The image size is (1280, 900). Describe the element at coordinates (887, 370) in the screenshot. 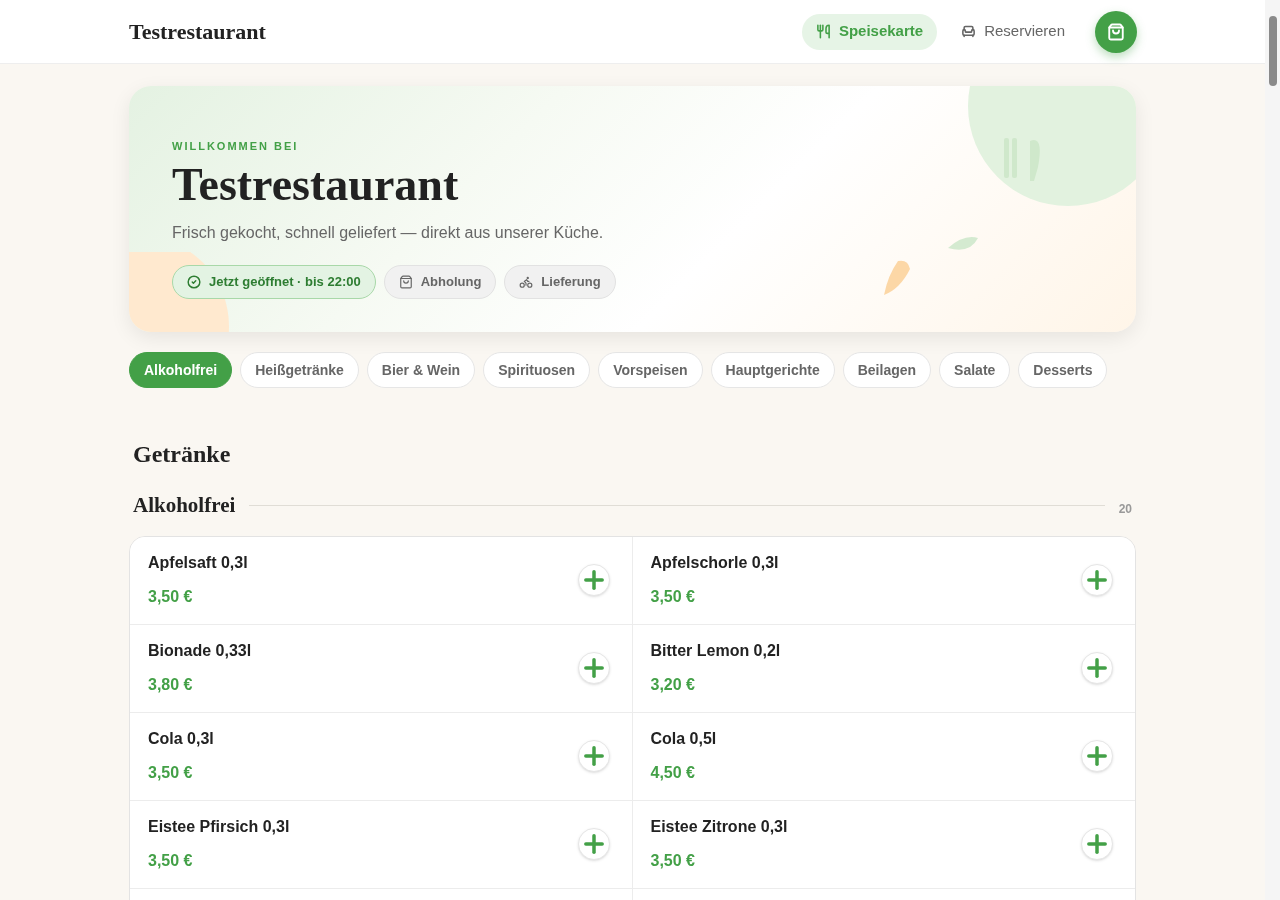

I see `category-tab: Beilagen` at that location.